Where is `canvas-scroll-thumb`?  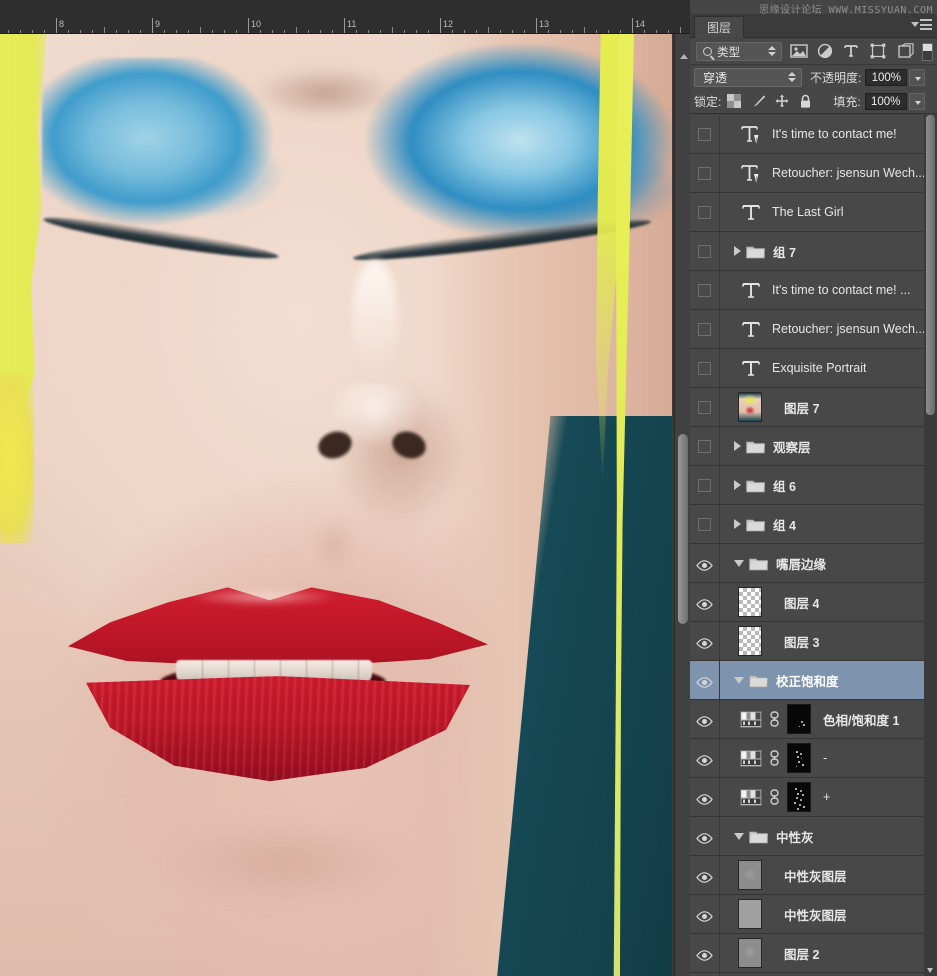 canvas-scroll-thumb is located at coordinates (683, 529).